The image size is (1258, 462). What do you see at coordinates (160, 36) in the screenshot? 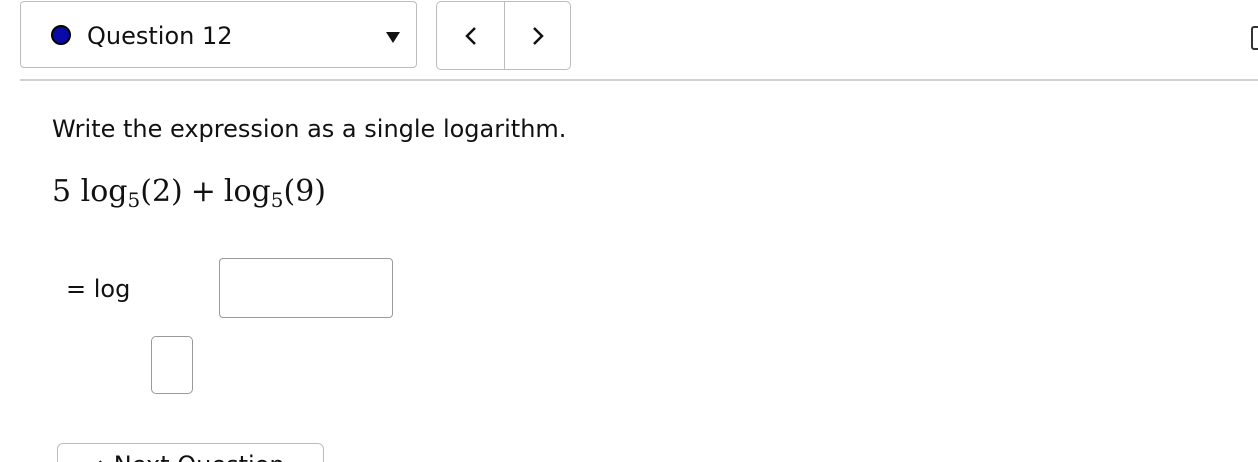
I see `question-label: Question 12` at bounding box center [160, 36].